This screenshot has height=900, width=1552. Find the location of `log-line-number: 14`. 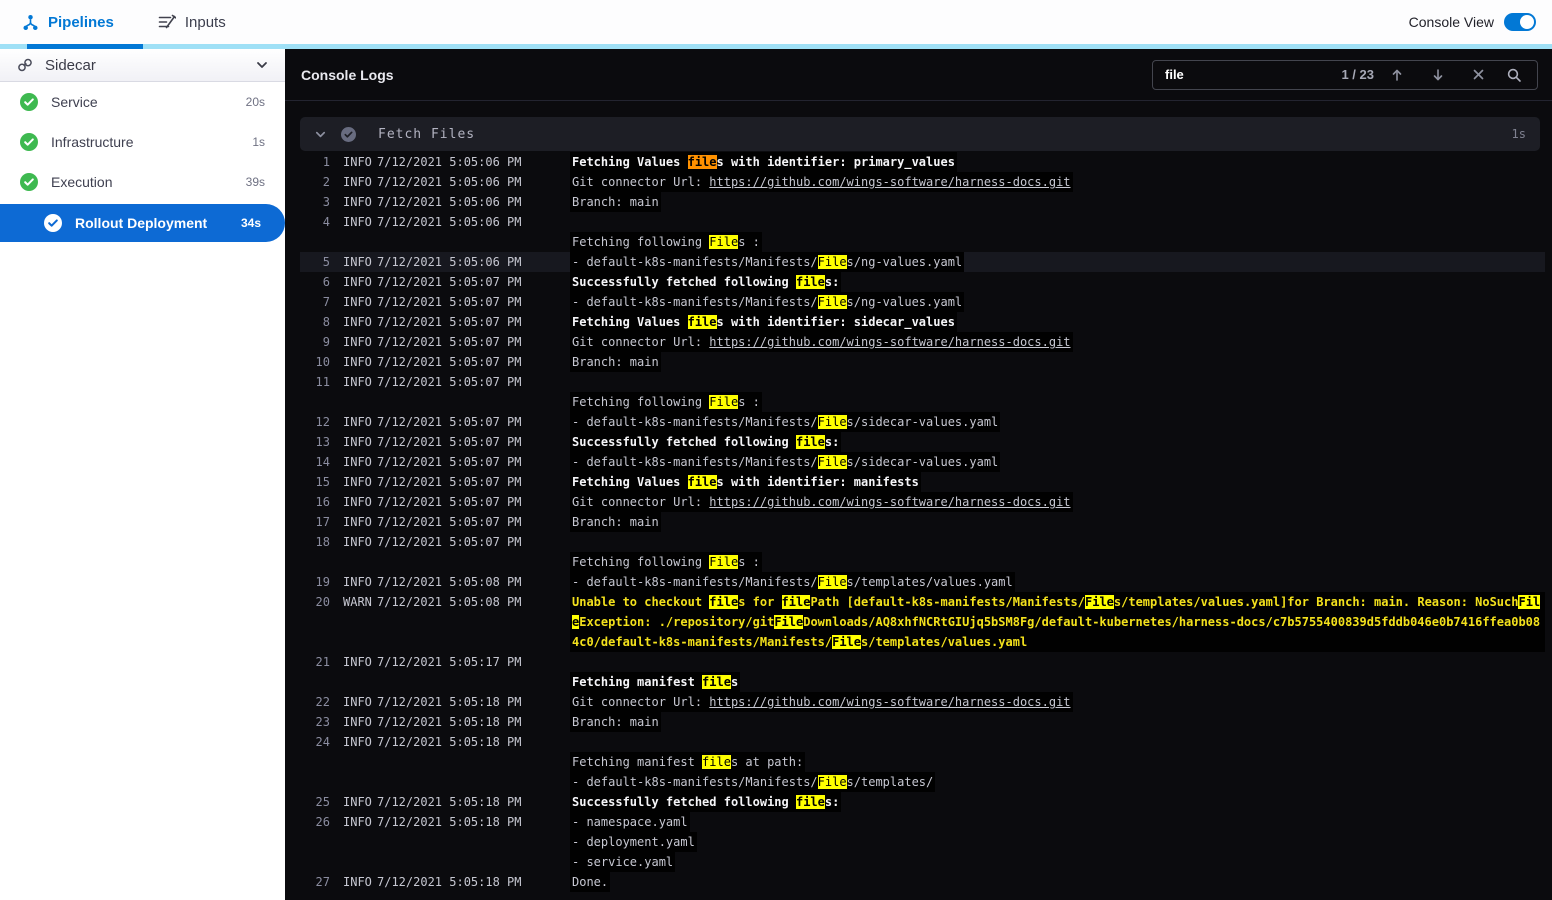

log-line-number: 14 is located at coordinates (322, 462).